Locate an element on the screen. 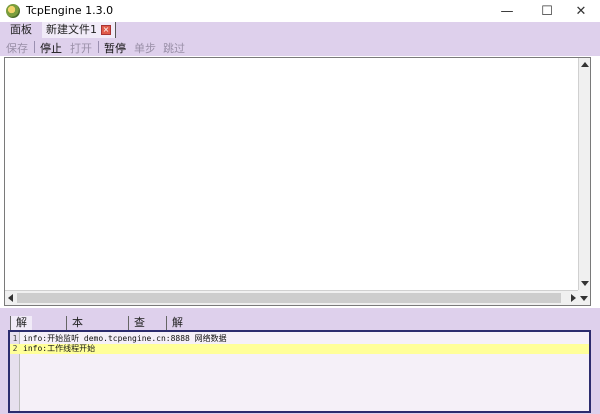 This screenshot has width=600, height=414. tab-decoder-lib: 解码库 is located at coordinates (177, 336).